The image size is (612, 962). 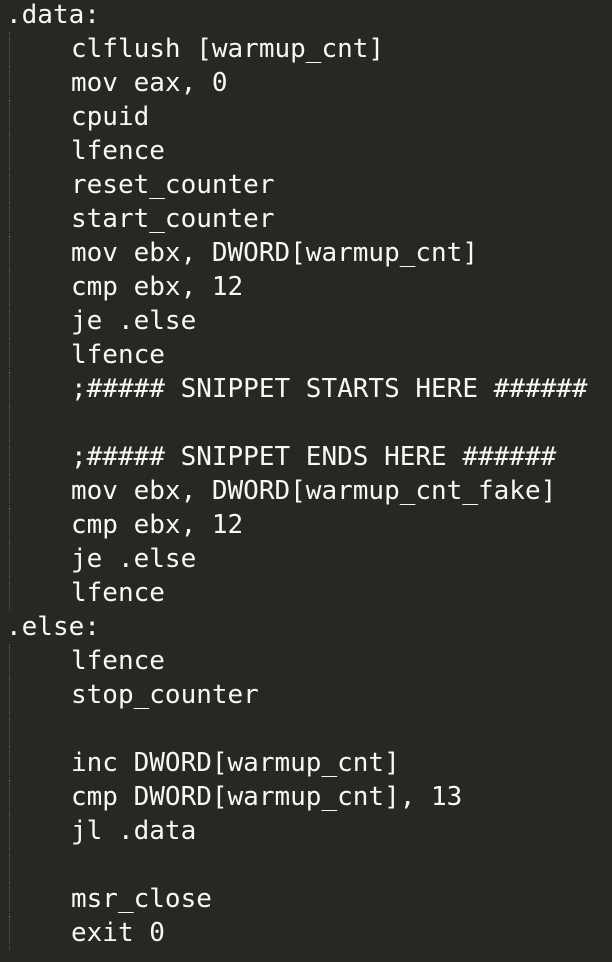 I want to click on code-line: mov ebx, DWORD[warmup_cnt], so click(x=306, y=253).